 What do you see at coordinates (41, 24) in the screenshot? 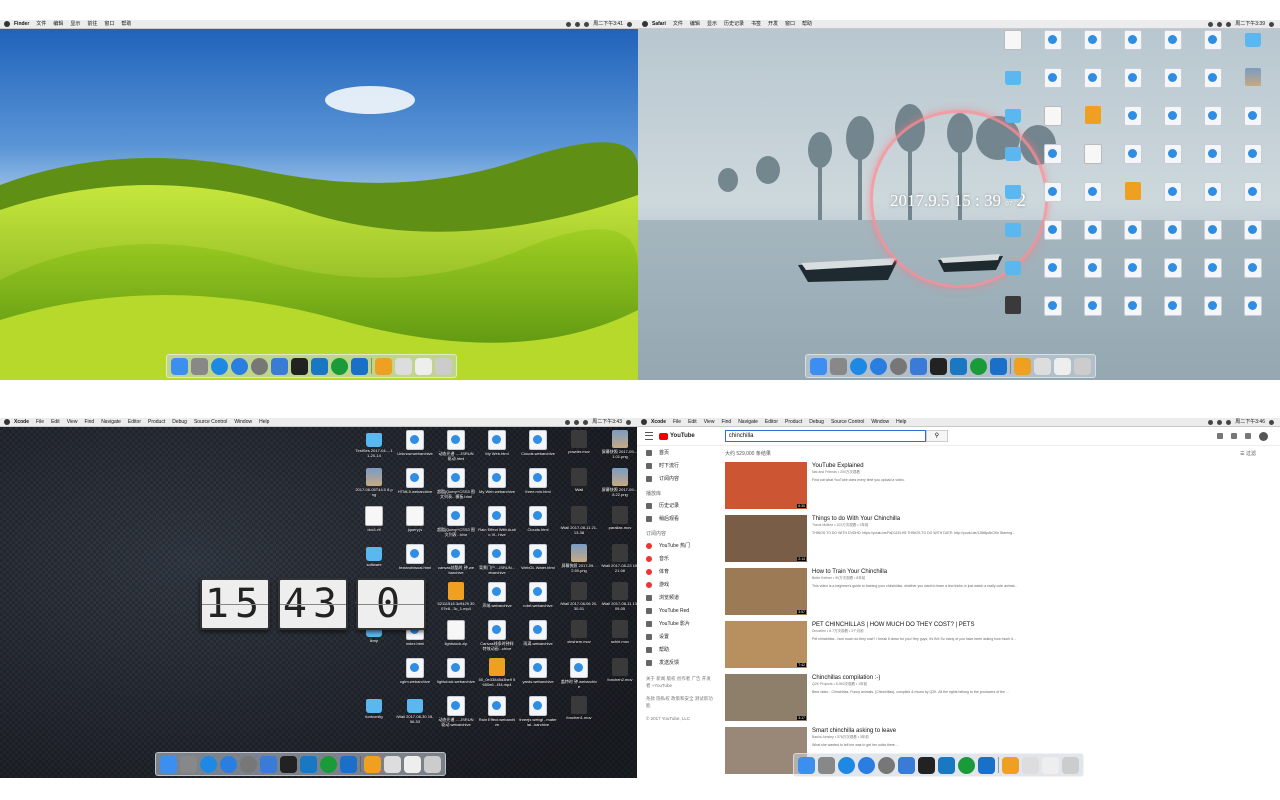
I see `menu-item: 文件` at bounding box center [41, 24].